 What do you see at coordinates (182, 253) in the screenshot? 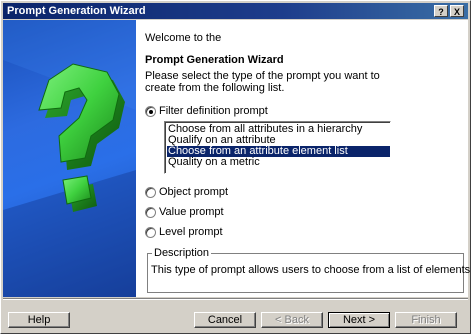
I see `description-legend: Description` at bounding box center [182, 253].